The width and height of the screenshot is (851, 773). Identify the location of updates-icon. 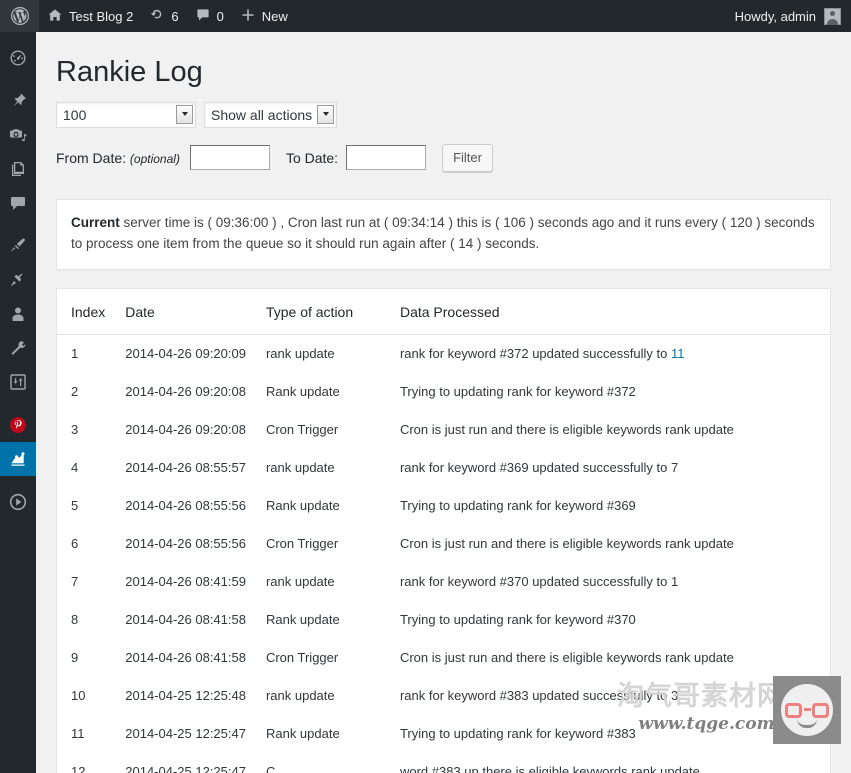
(157, 16).